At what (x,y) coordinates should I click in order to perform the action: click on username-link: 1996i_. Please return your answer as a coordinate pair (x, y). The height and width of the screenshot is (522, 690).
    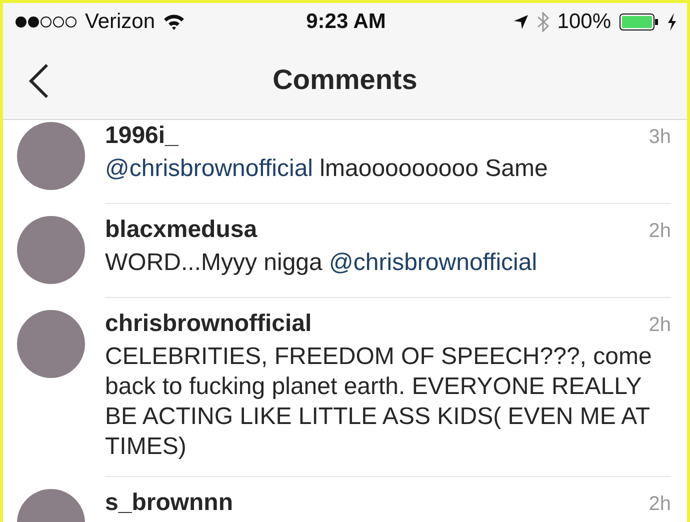
    Looking at the image, I should click on (141, 136).